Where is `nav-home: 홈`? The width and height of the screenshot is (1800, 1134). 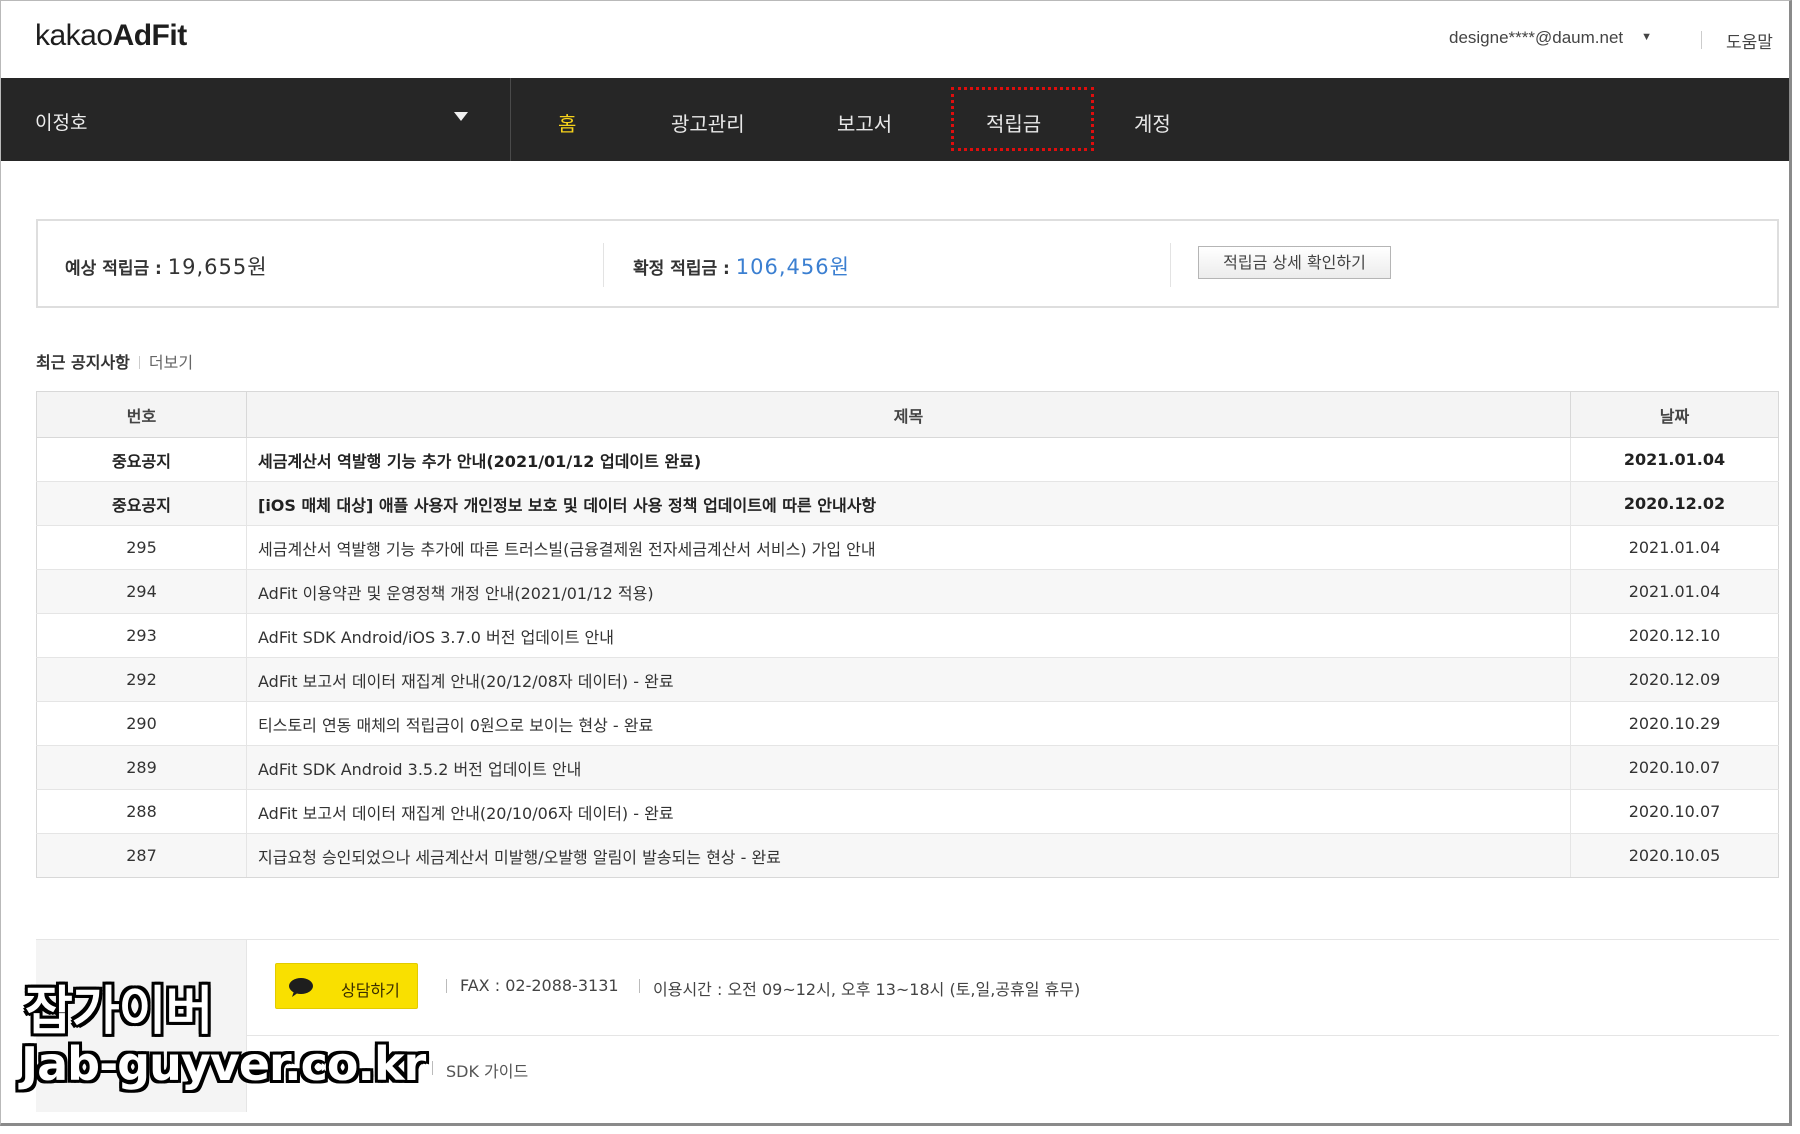 nav-home: 홈 is located at coordinates (567, 122).